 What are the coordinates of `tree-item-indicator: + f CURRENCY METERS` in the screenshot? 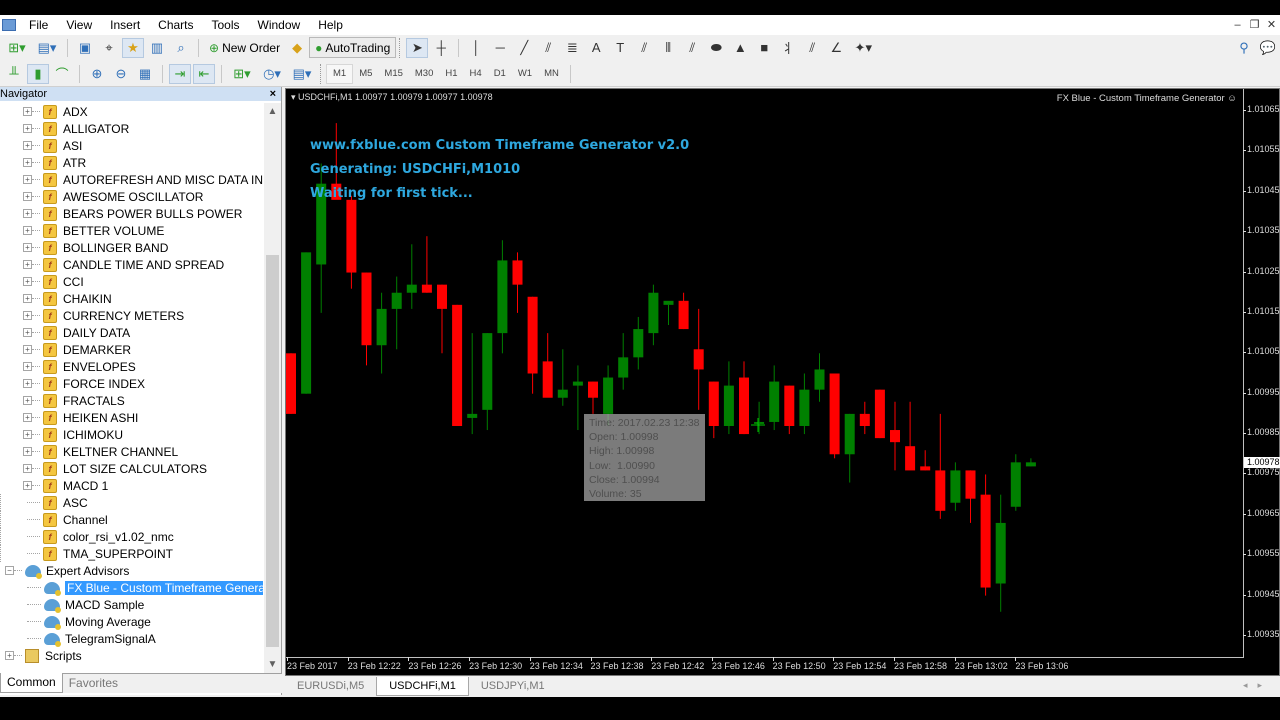 It's located at (131, 315).